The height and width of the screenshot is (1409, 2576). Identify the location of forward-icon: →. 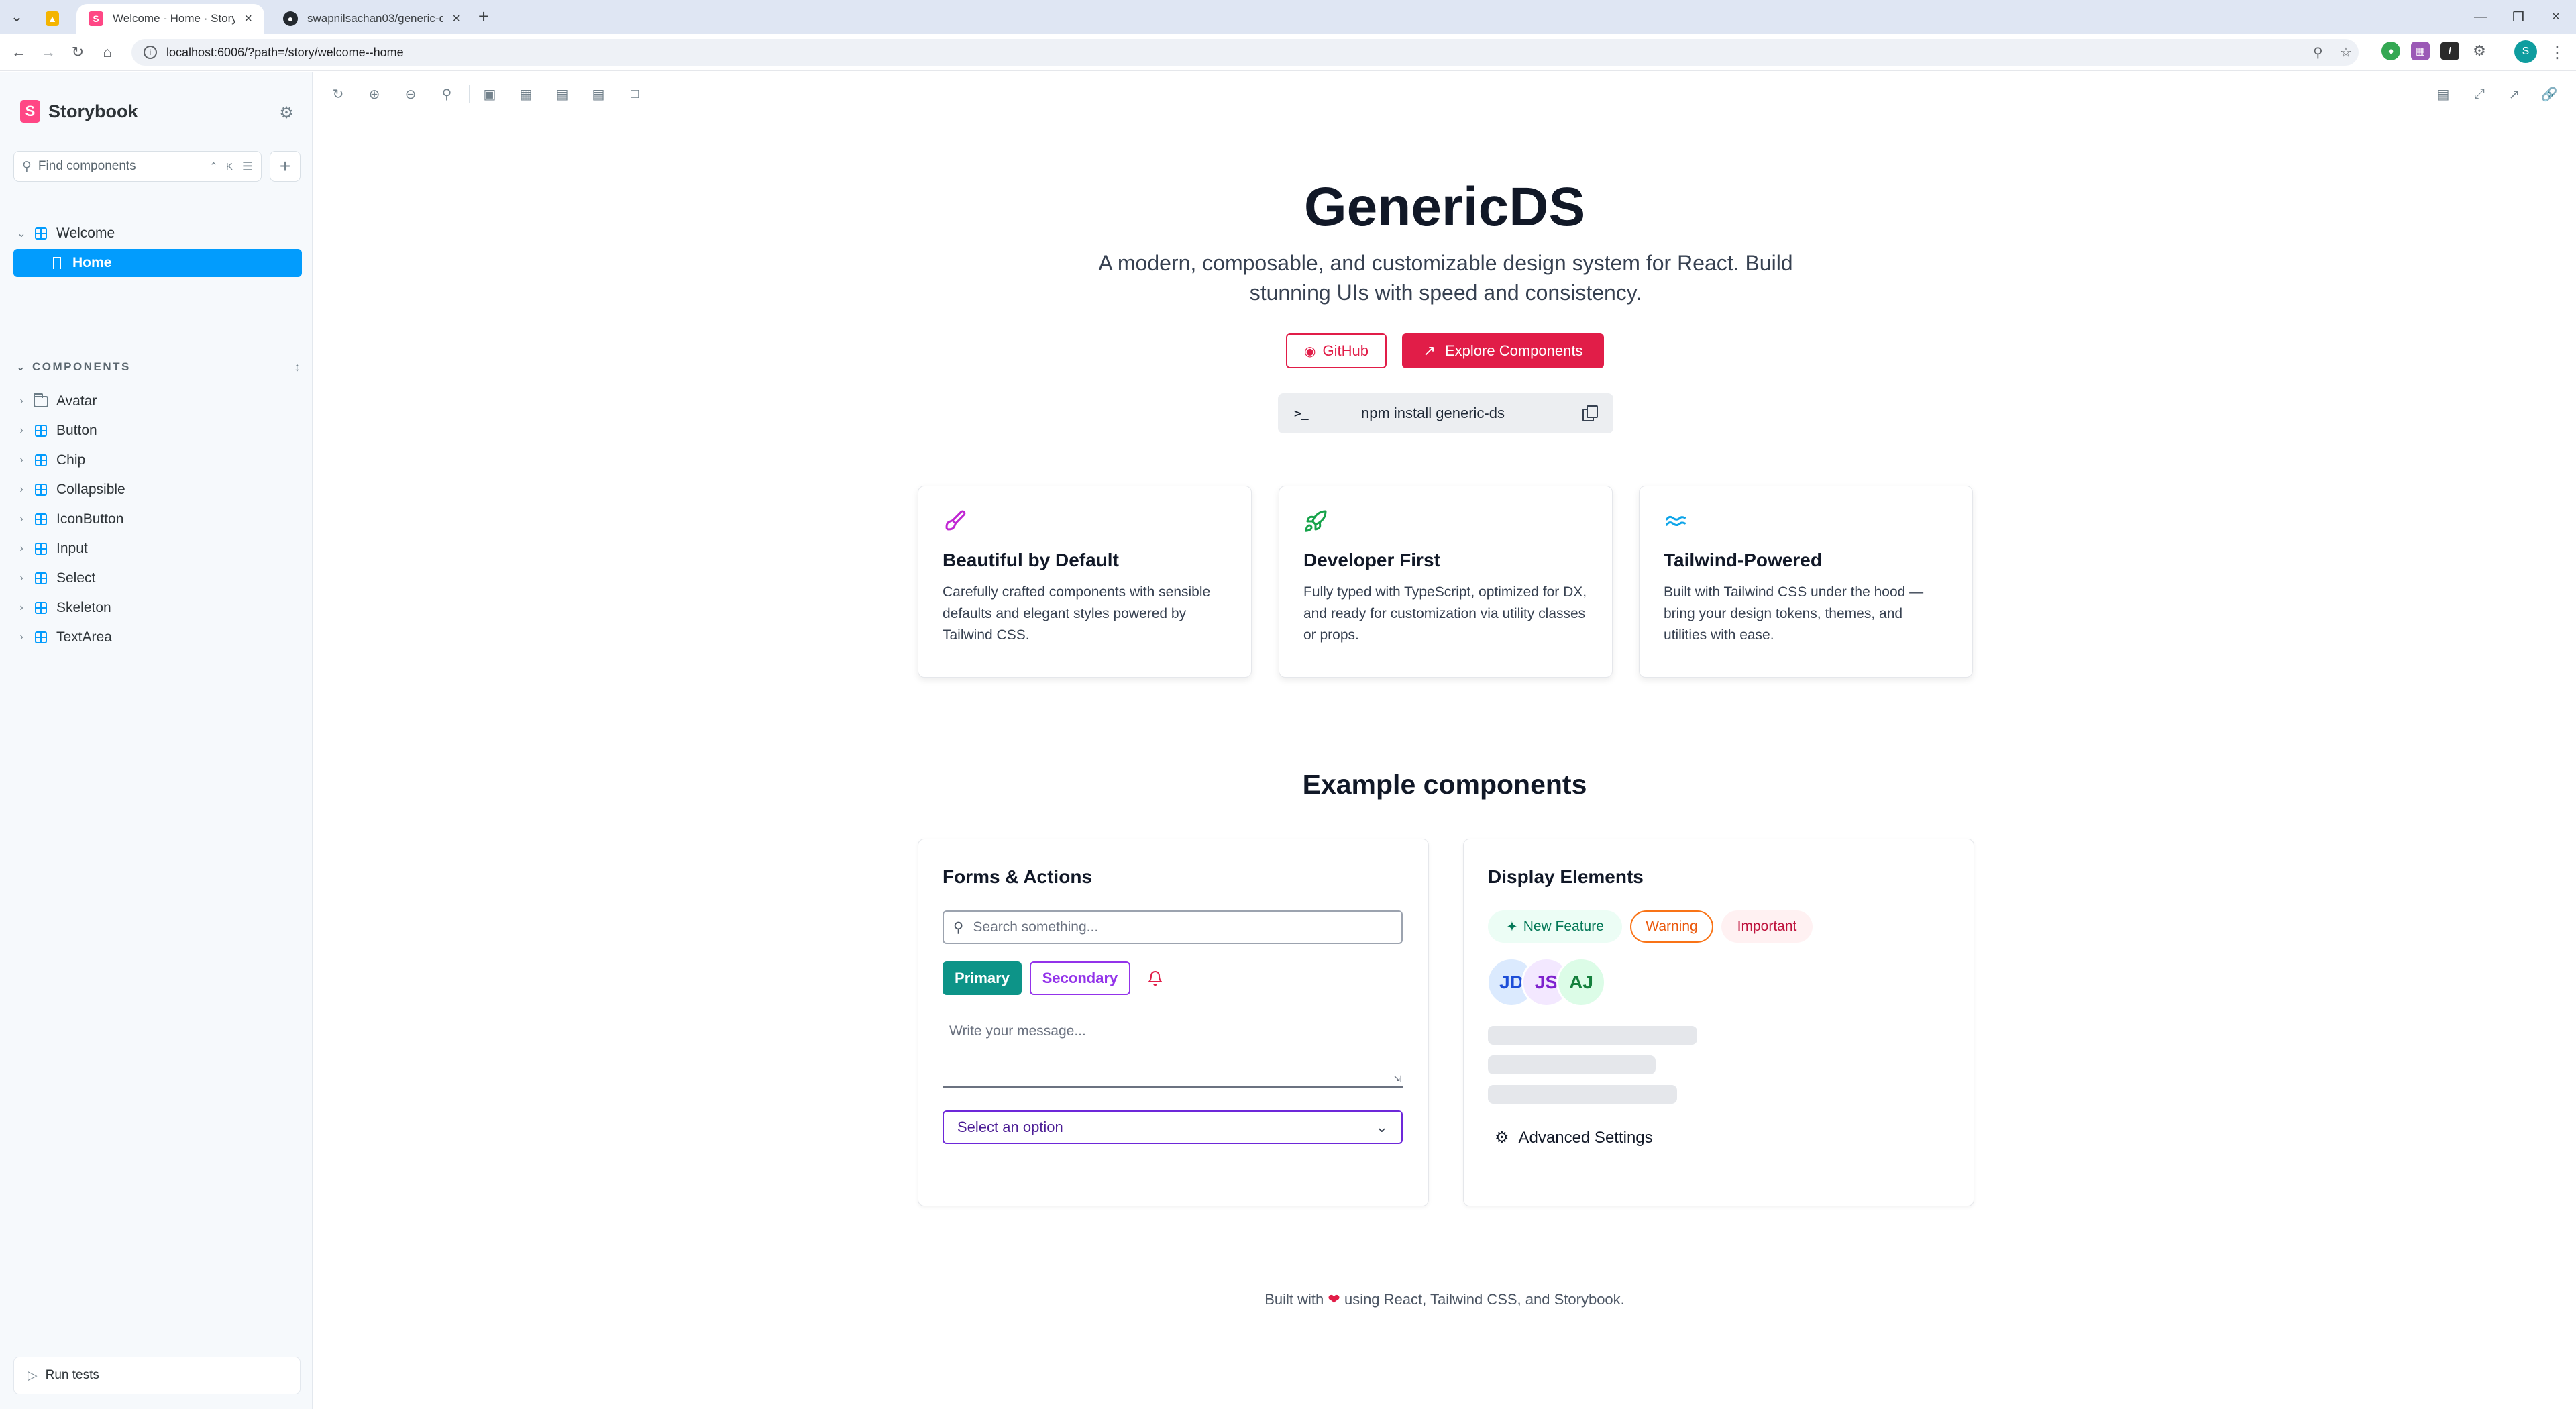
(48, 52).